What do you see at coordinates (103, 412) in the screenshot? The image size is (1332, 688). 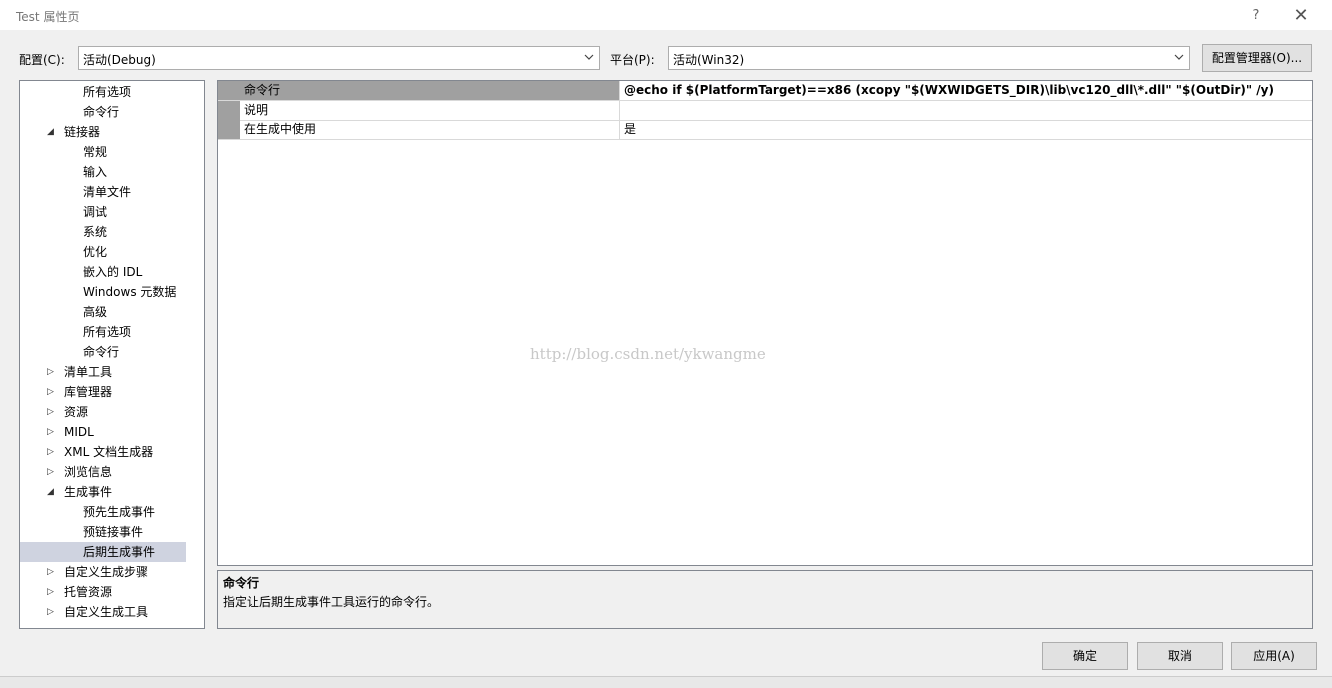 I see `tree-item: ▷ 资源` at bounding box center [103, 412].